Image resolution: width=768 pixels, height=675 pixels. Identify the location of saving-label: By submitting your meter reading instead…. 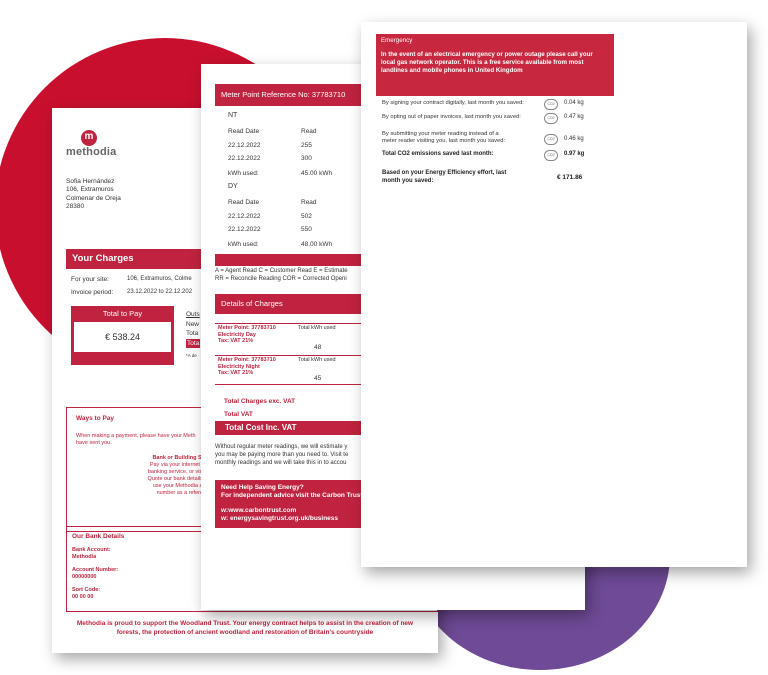
(440, 134).